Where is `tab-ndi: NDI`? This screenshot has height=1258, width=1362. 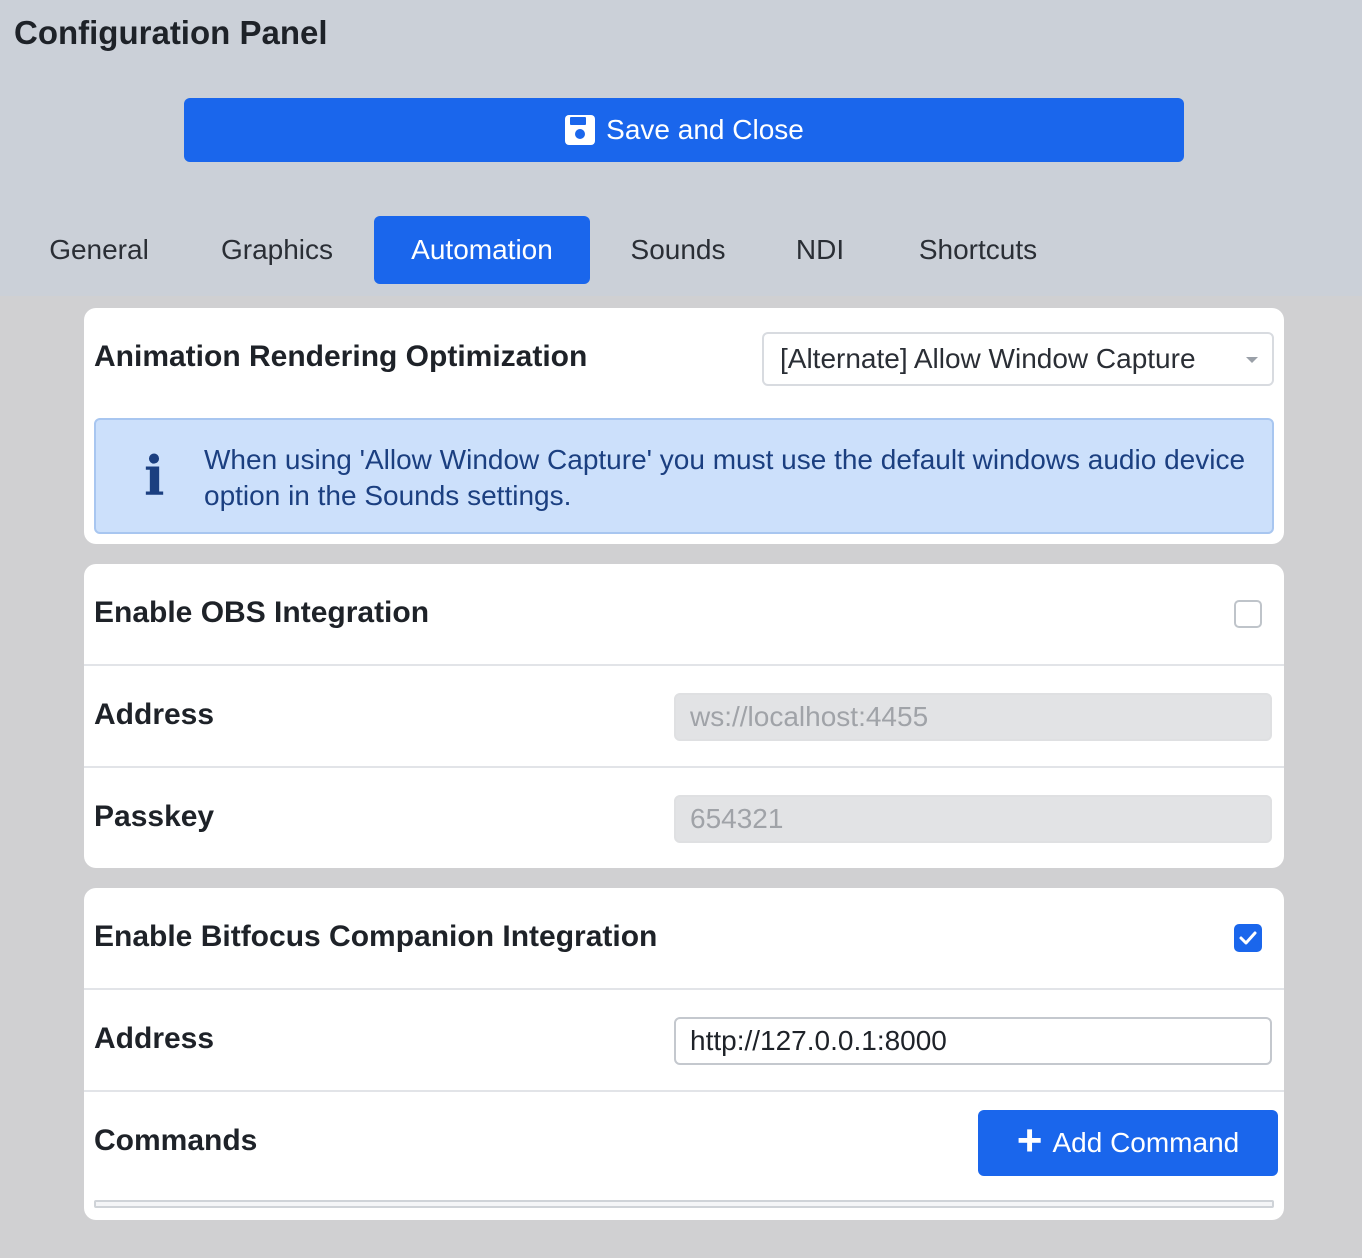
tab-ndi: NDI is located at coordinates (820, 250).